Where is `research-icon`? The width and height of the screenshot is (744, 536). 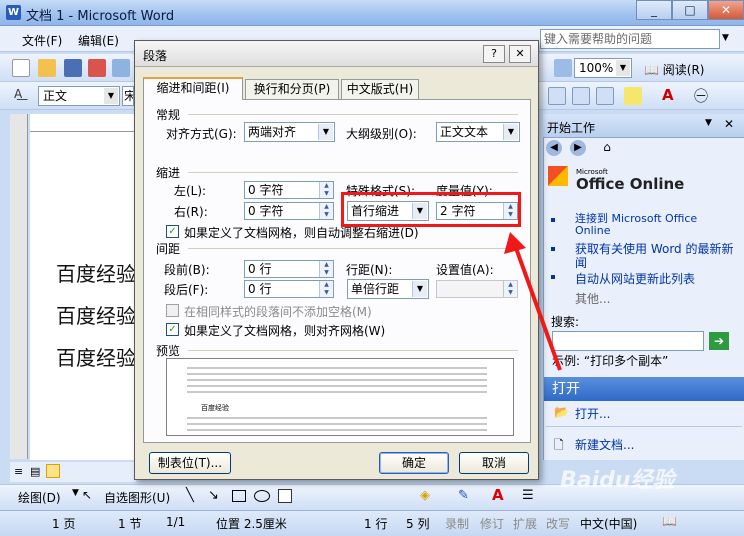
research-icon is located at coordinates (563, 68).